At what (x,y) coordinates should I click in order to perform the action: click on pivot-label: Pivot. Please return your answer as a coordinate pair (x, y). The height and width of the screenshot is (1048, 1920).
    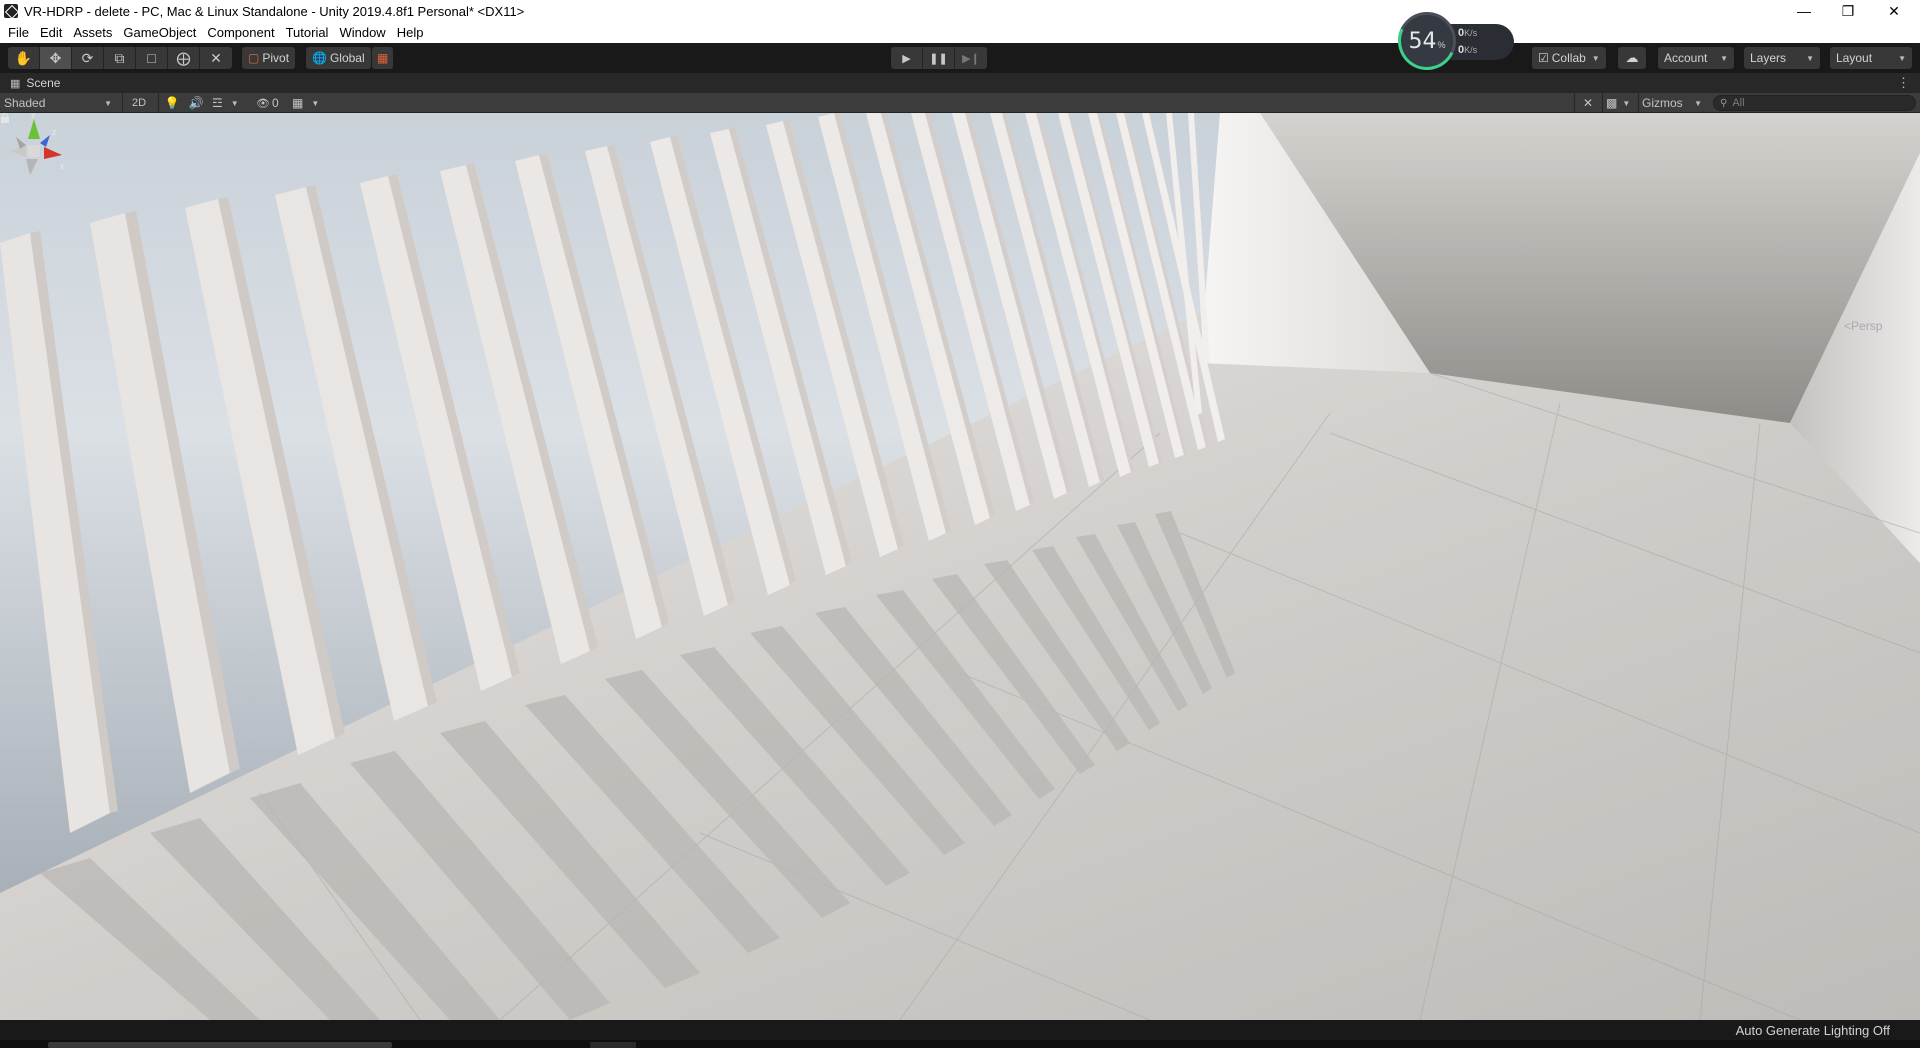
    Looking at the image, I should click on (276, 58).